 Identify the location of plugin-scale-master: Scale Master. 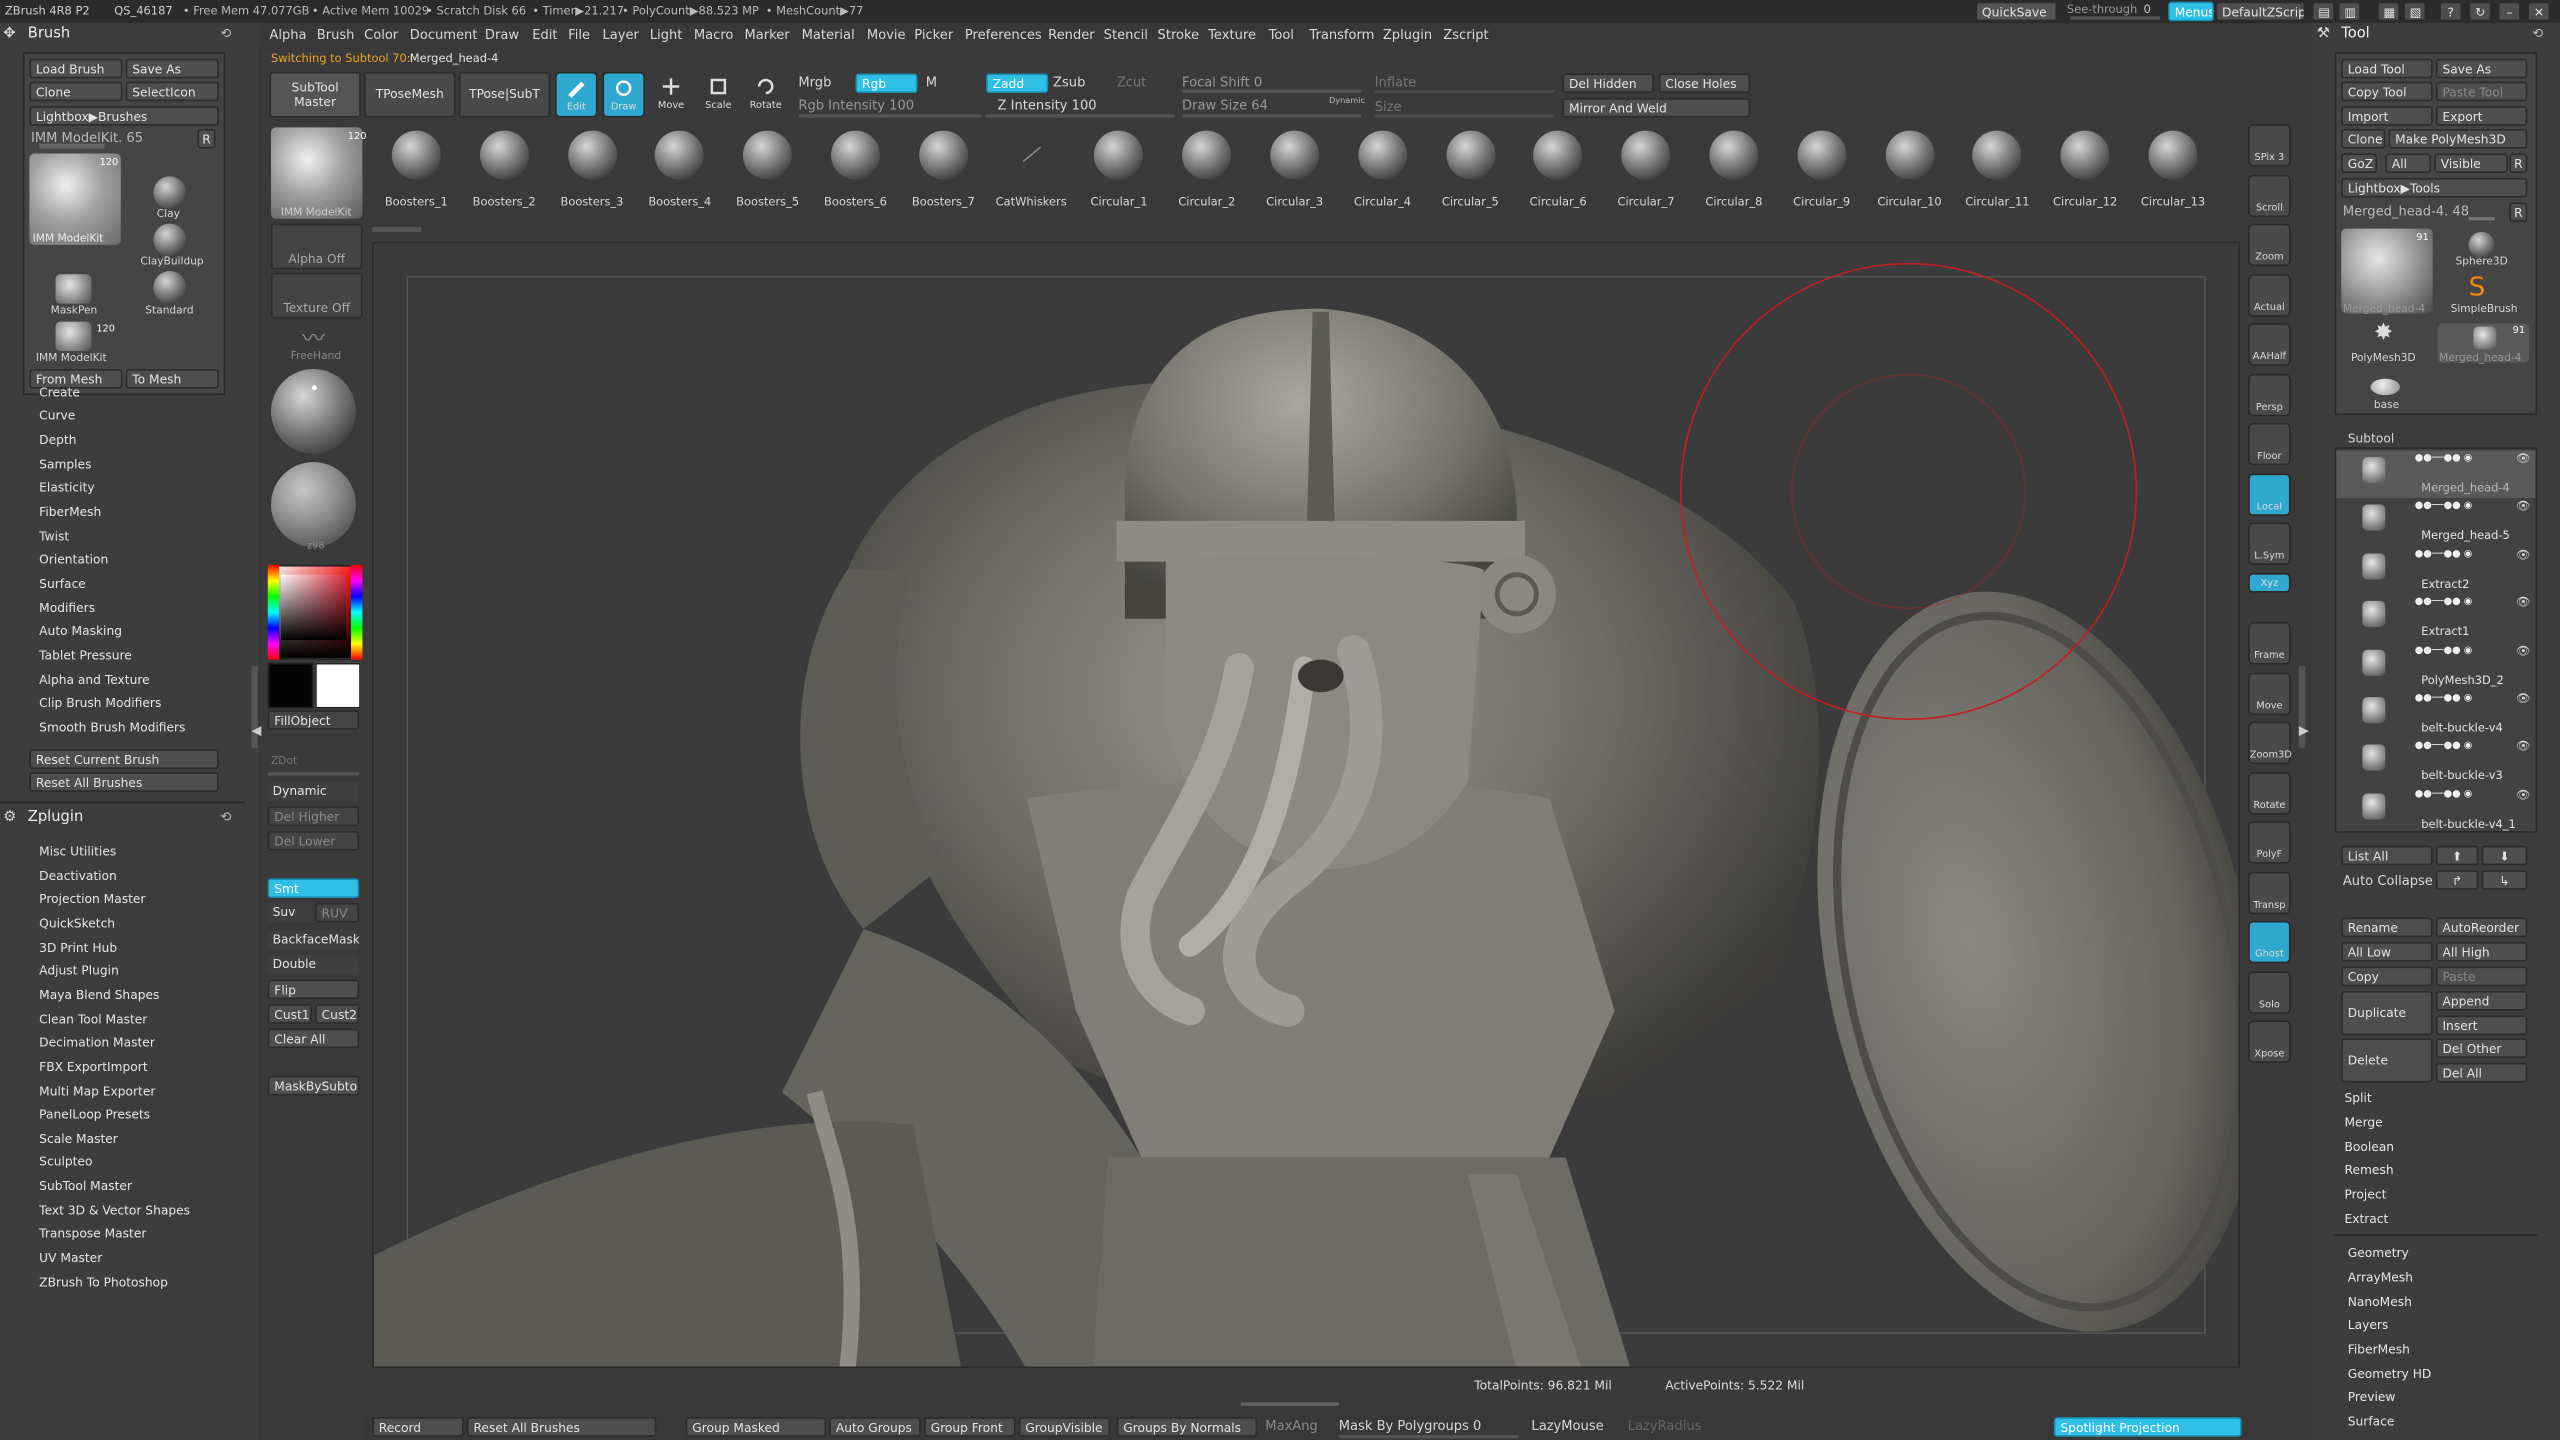
(78, 1138).